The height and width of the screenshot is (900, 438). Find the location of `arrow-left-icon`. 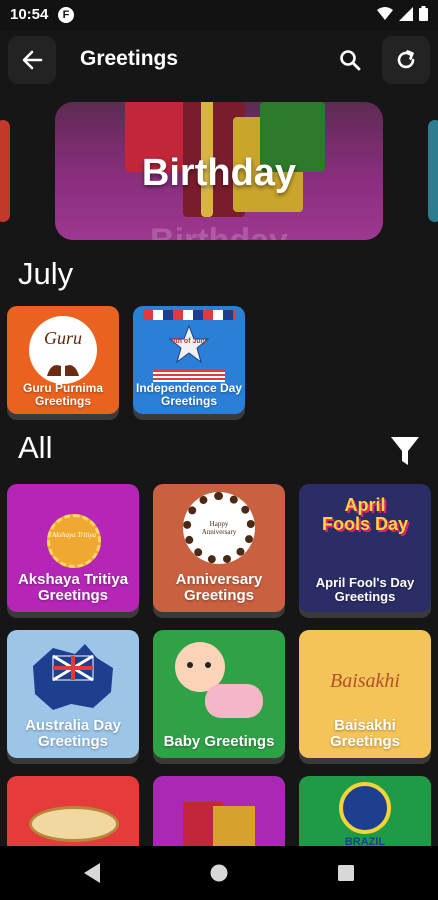

arrow-left-icon is located at coordinates (32, 60).